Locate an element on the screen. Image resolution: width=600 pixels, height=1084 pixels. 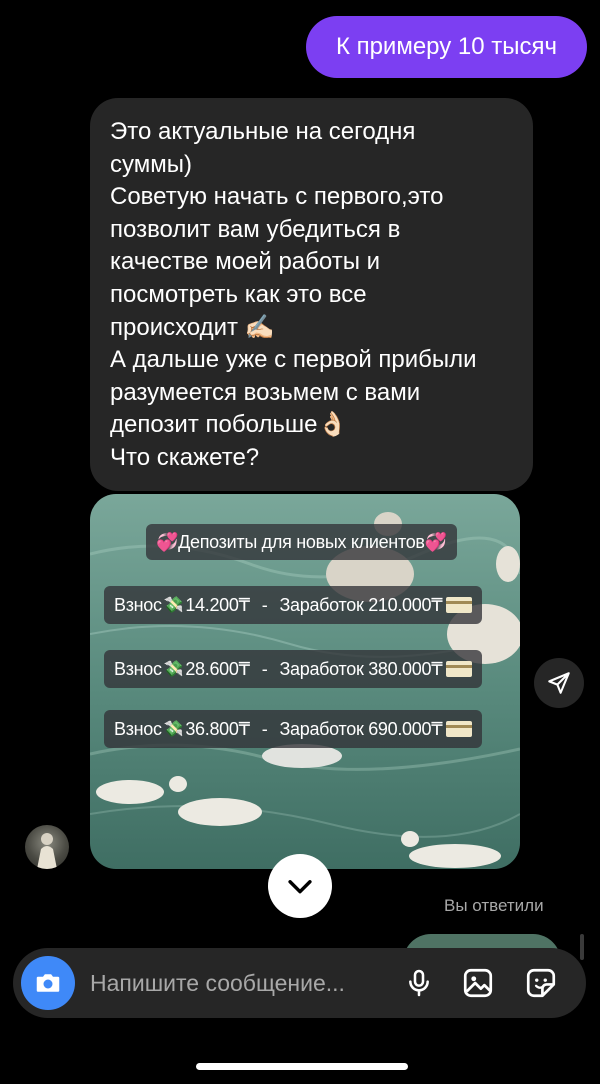
sticker-icon is located at coordinates (541, 983).